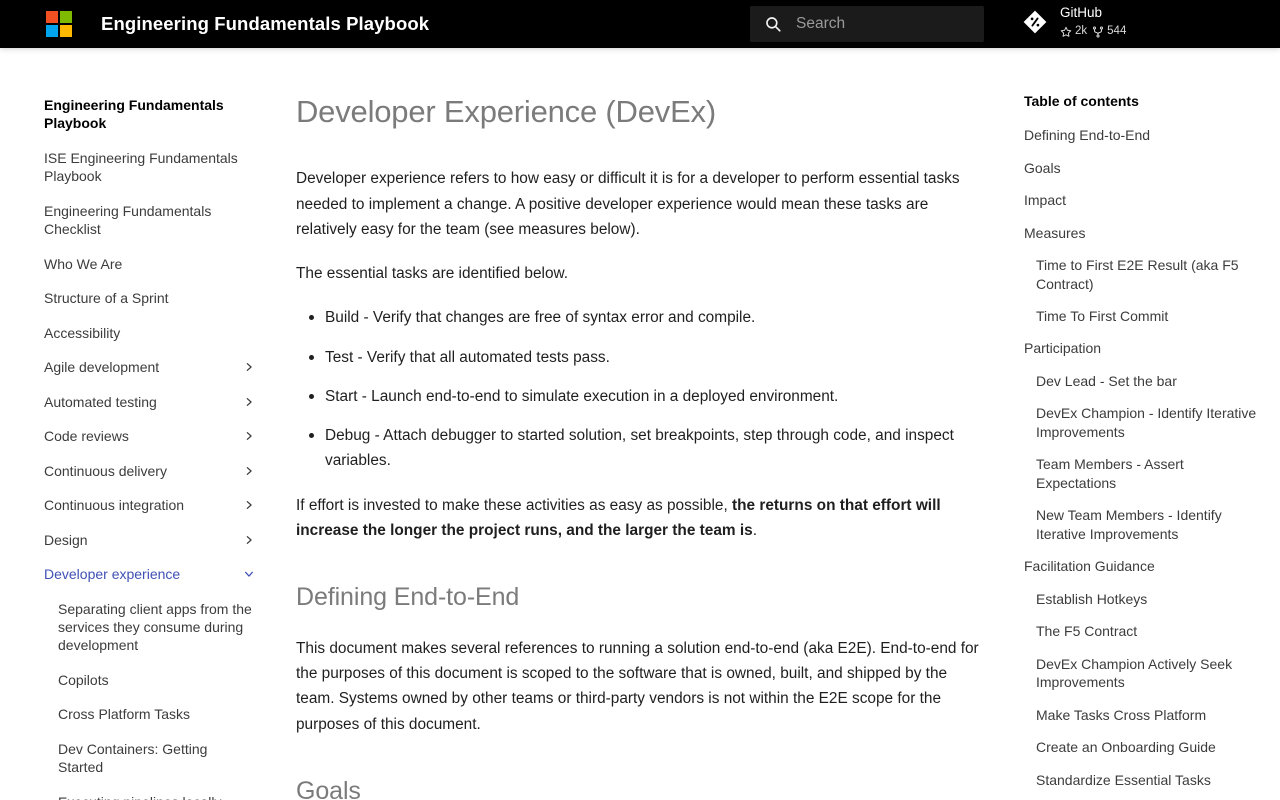  I want to click on logo-square-red, so click(52, 17).